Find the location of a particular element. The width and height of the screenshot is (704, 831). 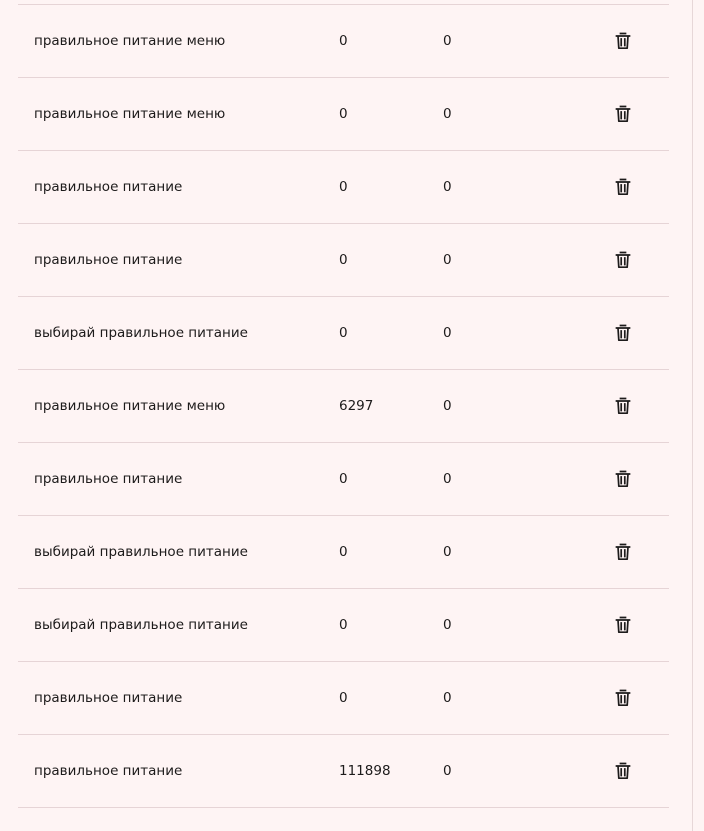

row-value-1: 6297 is located at coordinates (356, 406).